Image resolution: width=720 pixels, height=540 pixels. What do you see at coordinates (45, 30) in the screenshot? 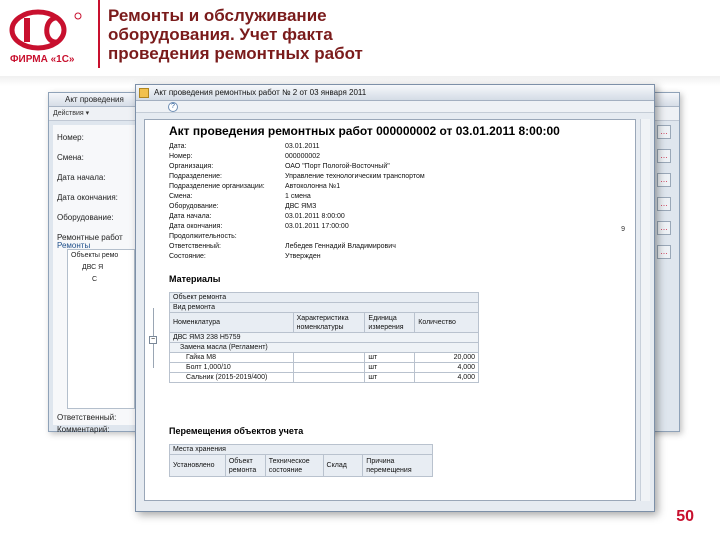
I see `1c-logo-icon` at bounding box center [45, 30].